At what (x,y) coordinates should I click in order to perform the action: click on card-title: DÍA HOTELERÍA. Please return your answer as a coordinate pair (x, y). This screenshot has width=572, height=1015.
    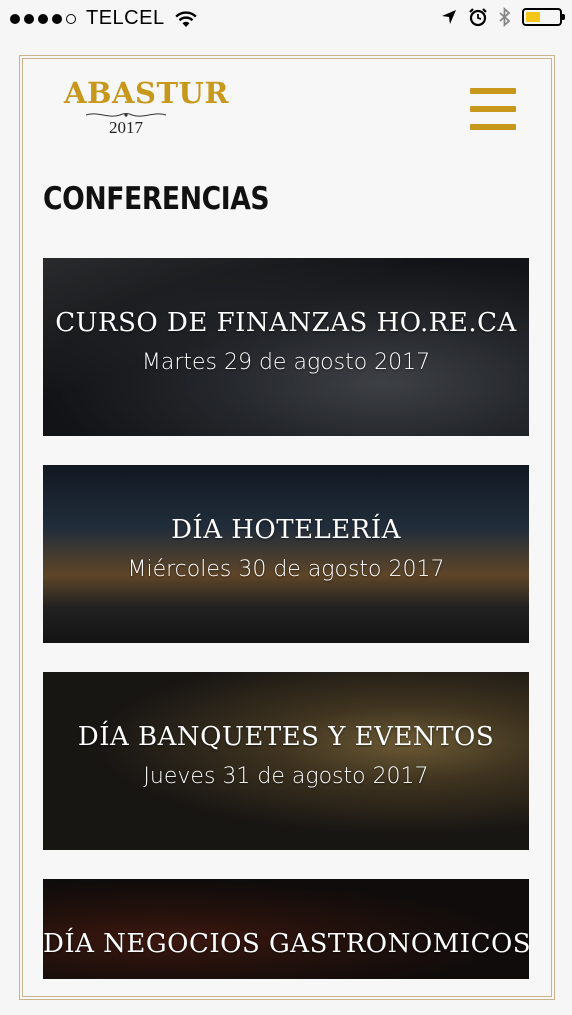
    Looking at the image, I should click on (286, 530).